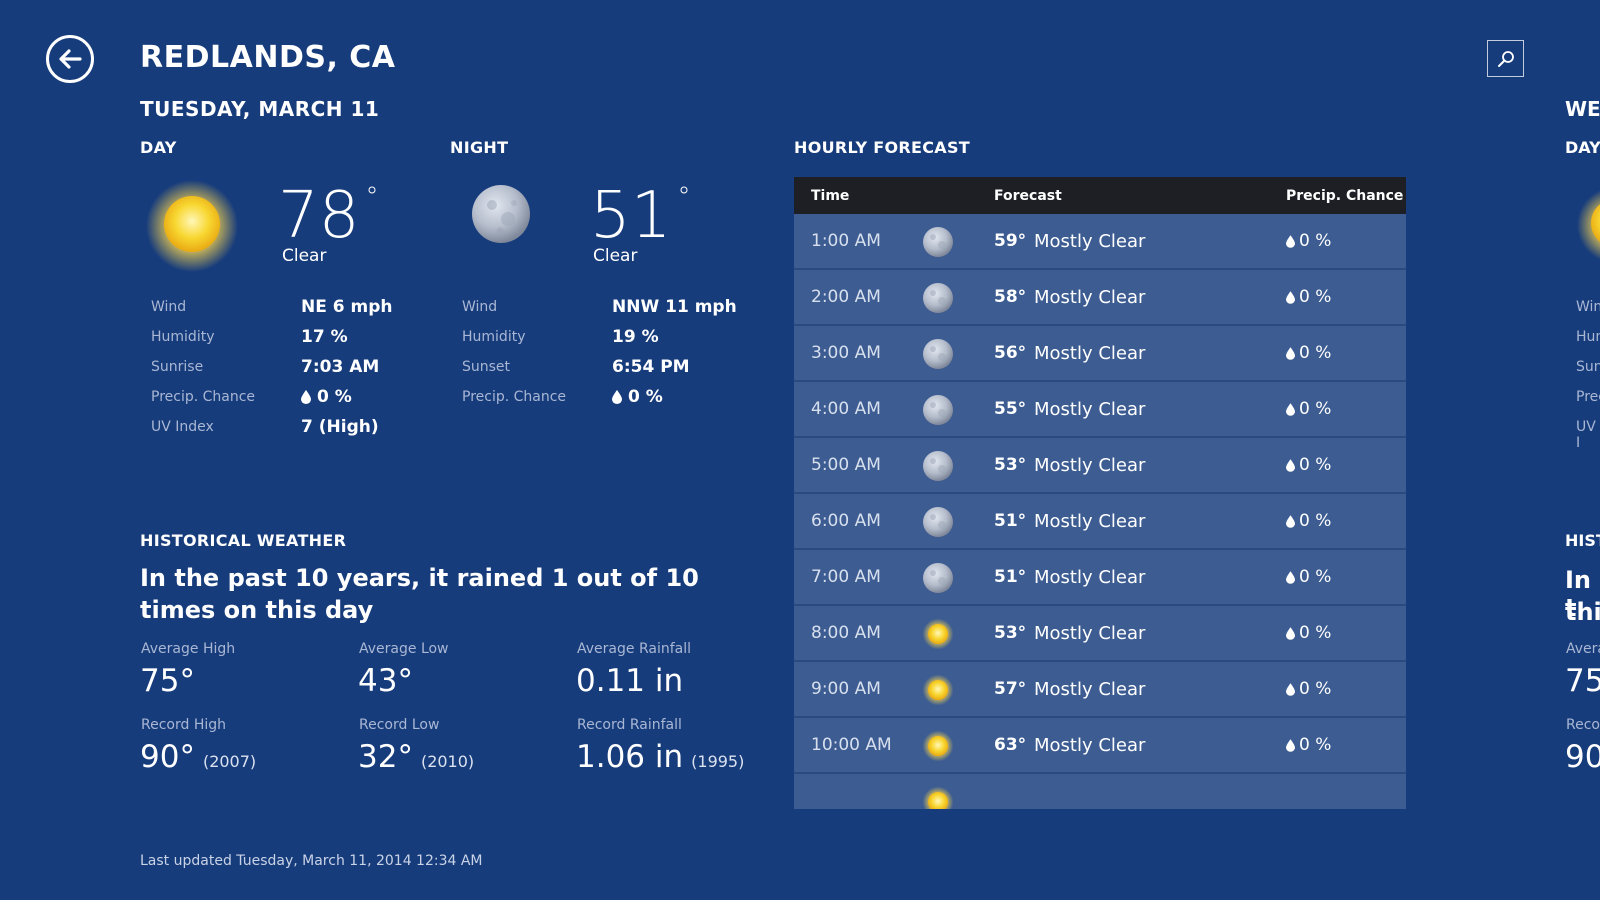  What do you see at coordinates (494, 337) in the screenshot?
I see `night-humidity-label: Humidity` at bounding box center [494, 337].